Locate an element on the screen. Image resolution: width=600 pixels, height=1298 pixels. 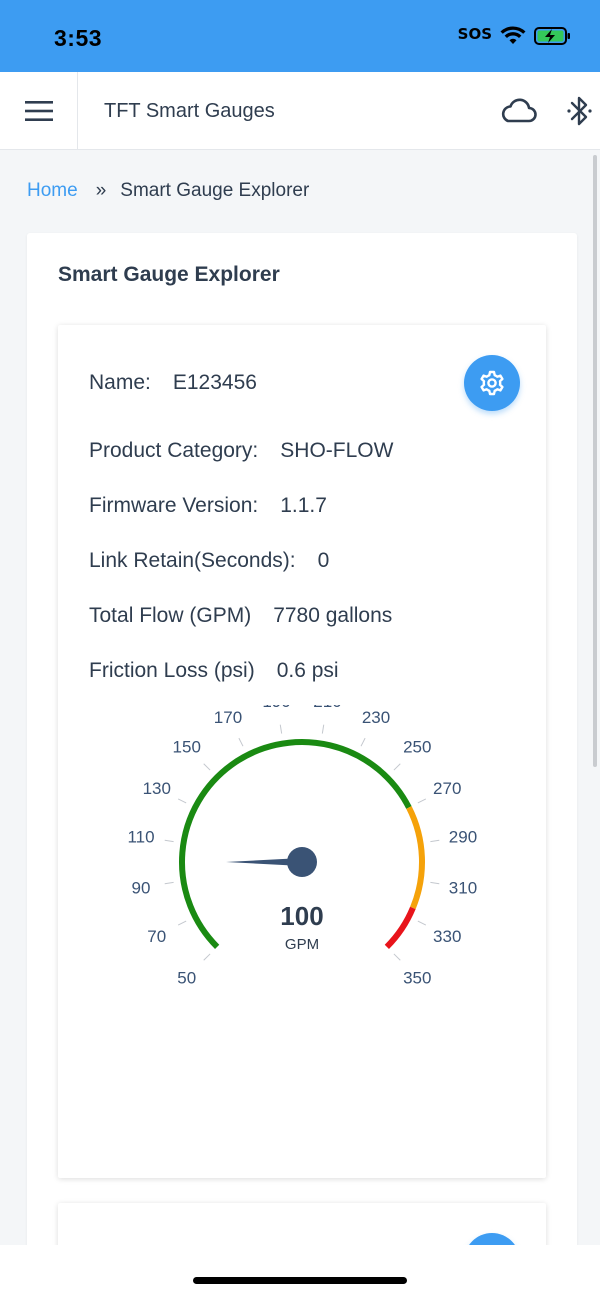
firmware-row: Firmware Version: 1.1.7 is located at coordinates (208, 506).